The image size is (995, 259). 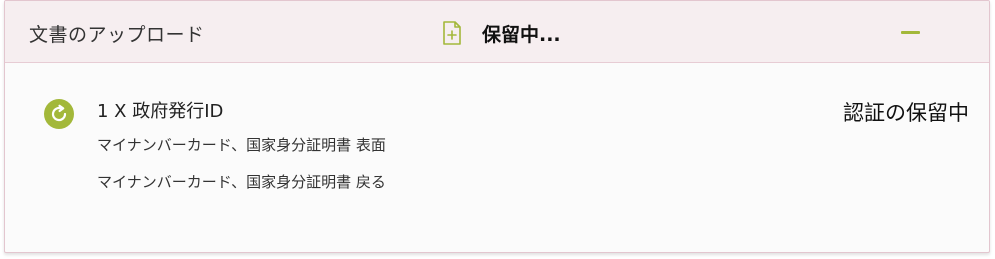 What do you see at coordinates (241, 145) in the screenshot?
I see `document-side-front: マイナンバーカード、国家身分証明書 表面` at bounding box center [241, 145].